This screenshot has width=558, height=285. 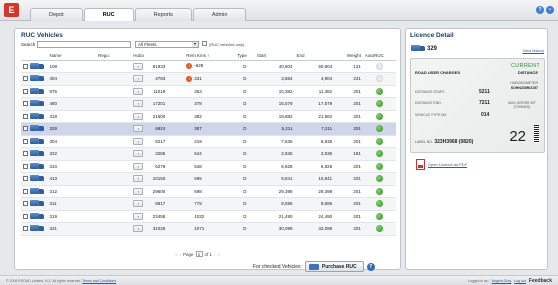 I want to click on vehicle-name: 310, so click(x=71, y=166).